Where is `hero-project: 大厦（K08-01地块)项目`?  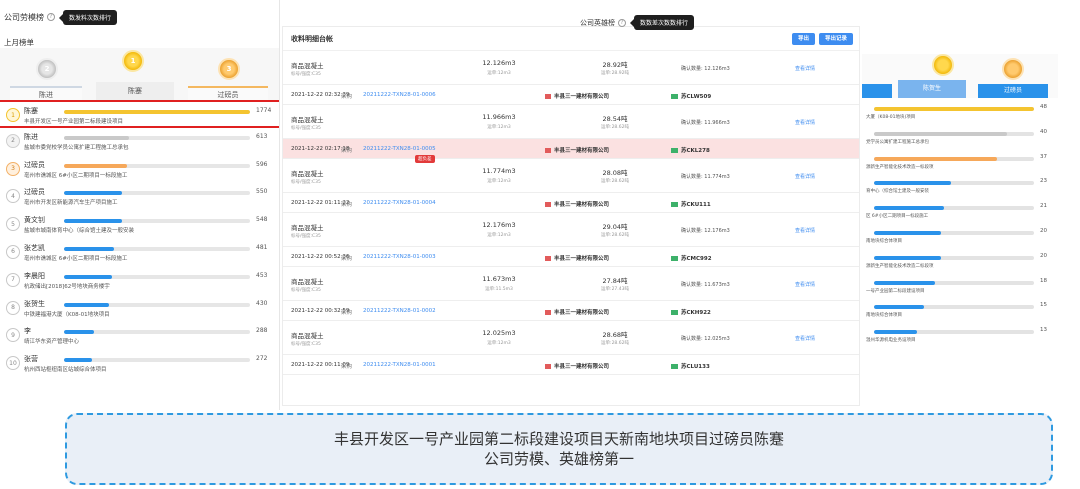
hero-project: 大厦（K08-01地块)项目 is located at coordinates (891, 117).